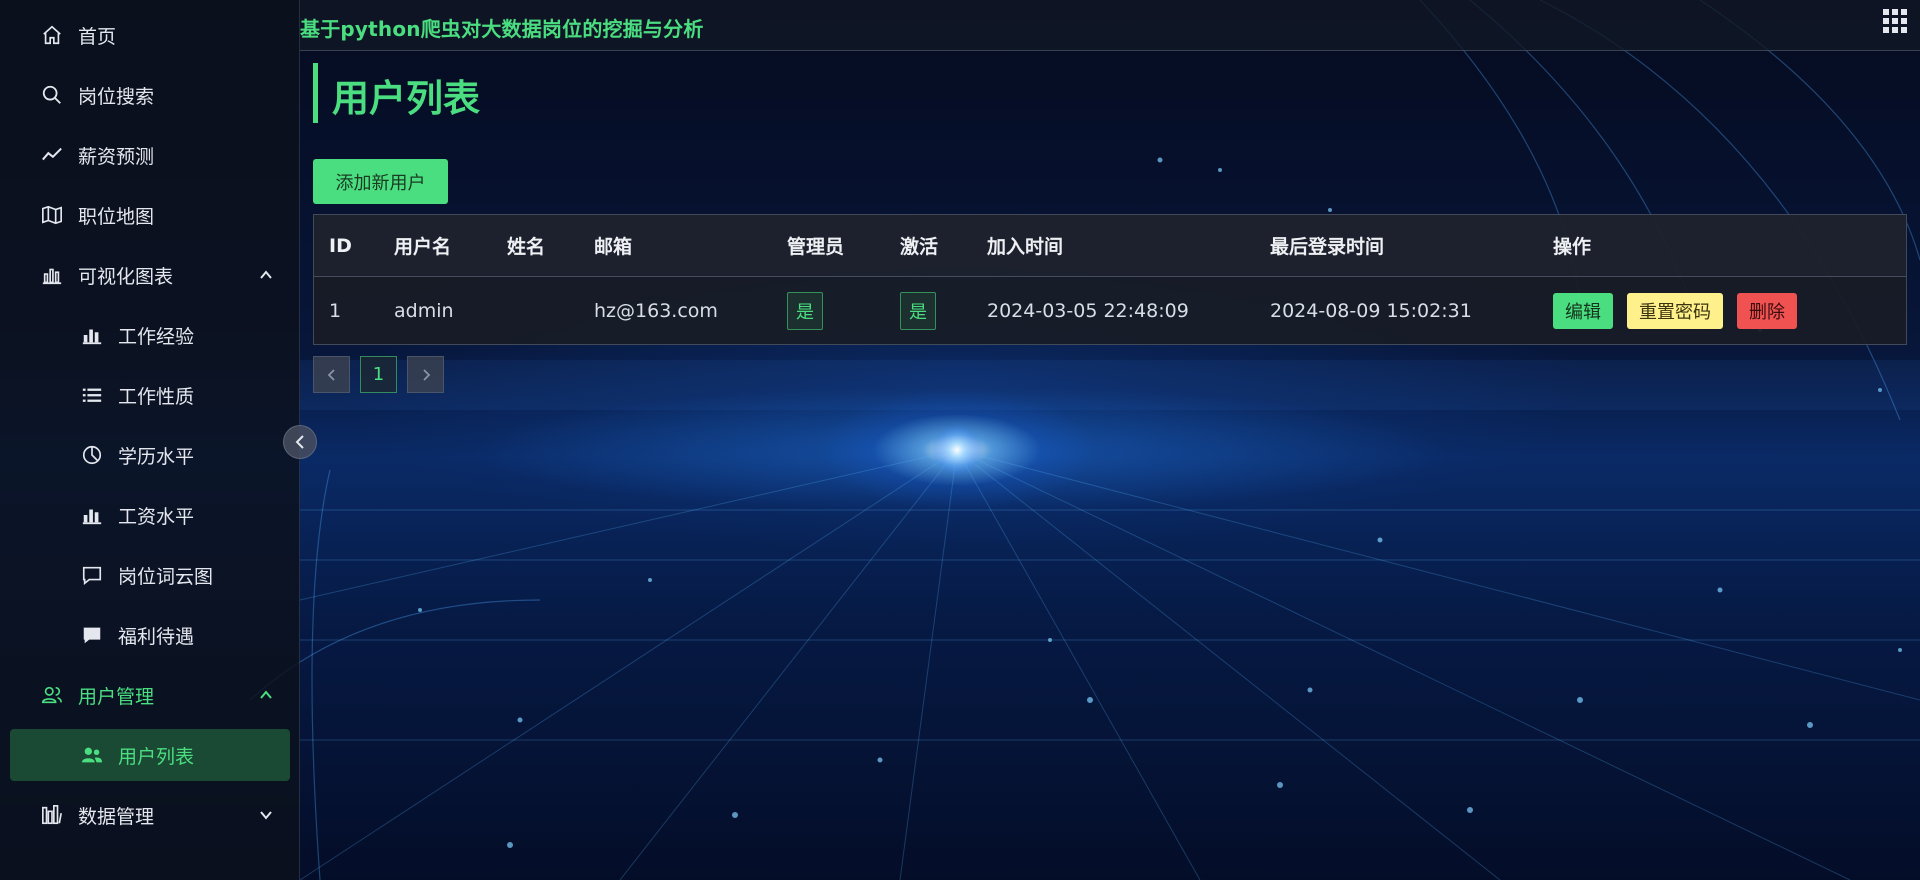 This screenshot has height=880, width=1920. I want to click on sidebar-item-job-map: 职位地图, so click(150, 215).